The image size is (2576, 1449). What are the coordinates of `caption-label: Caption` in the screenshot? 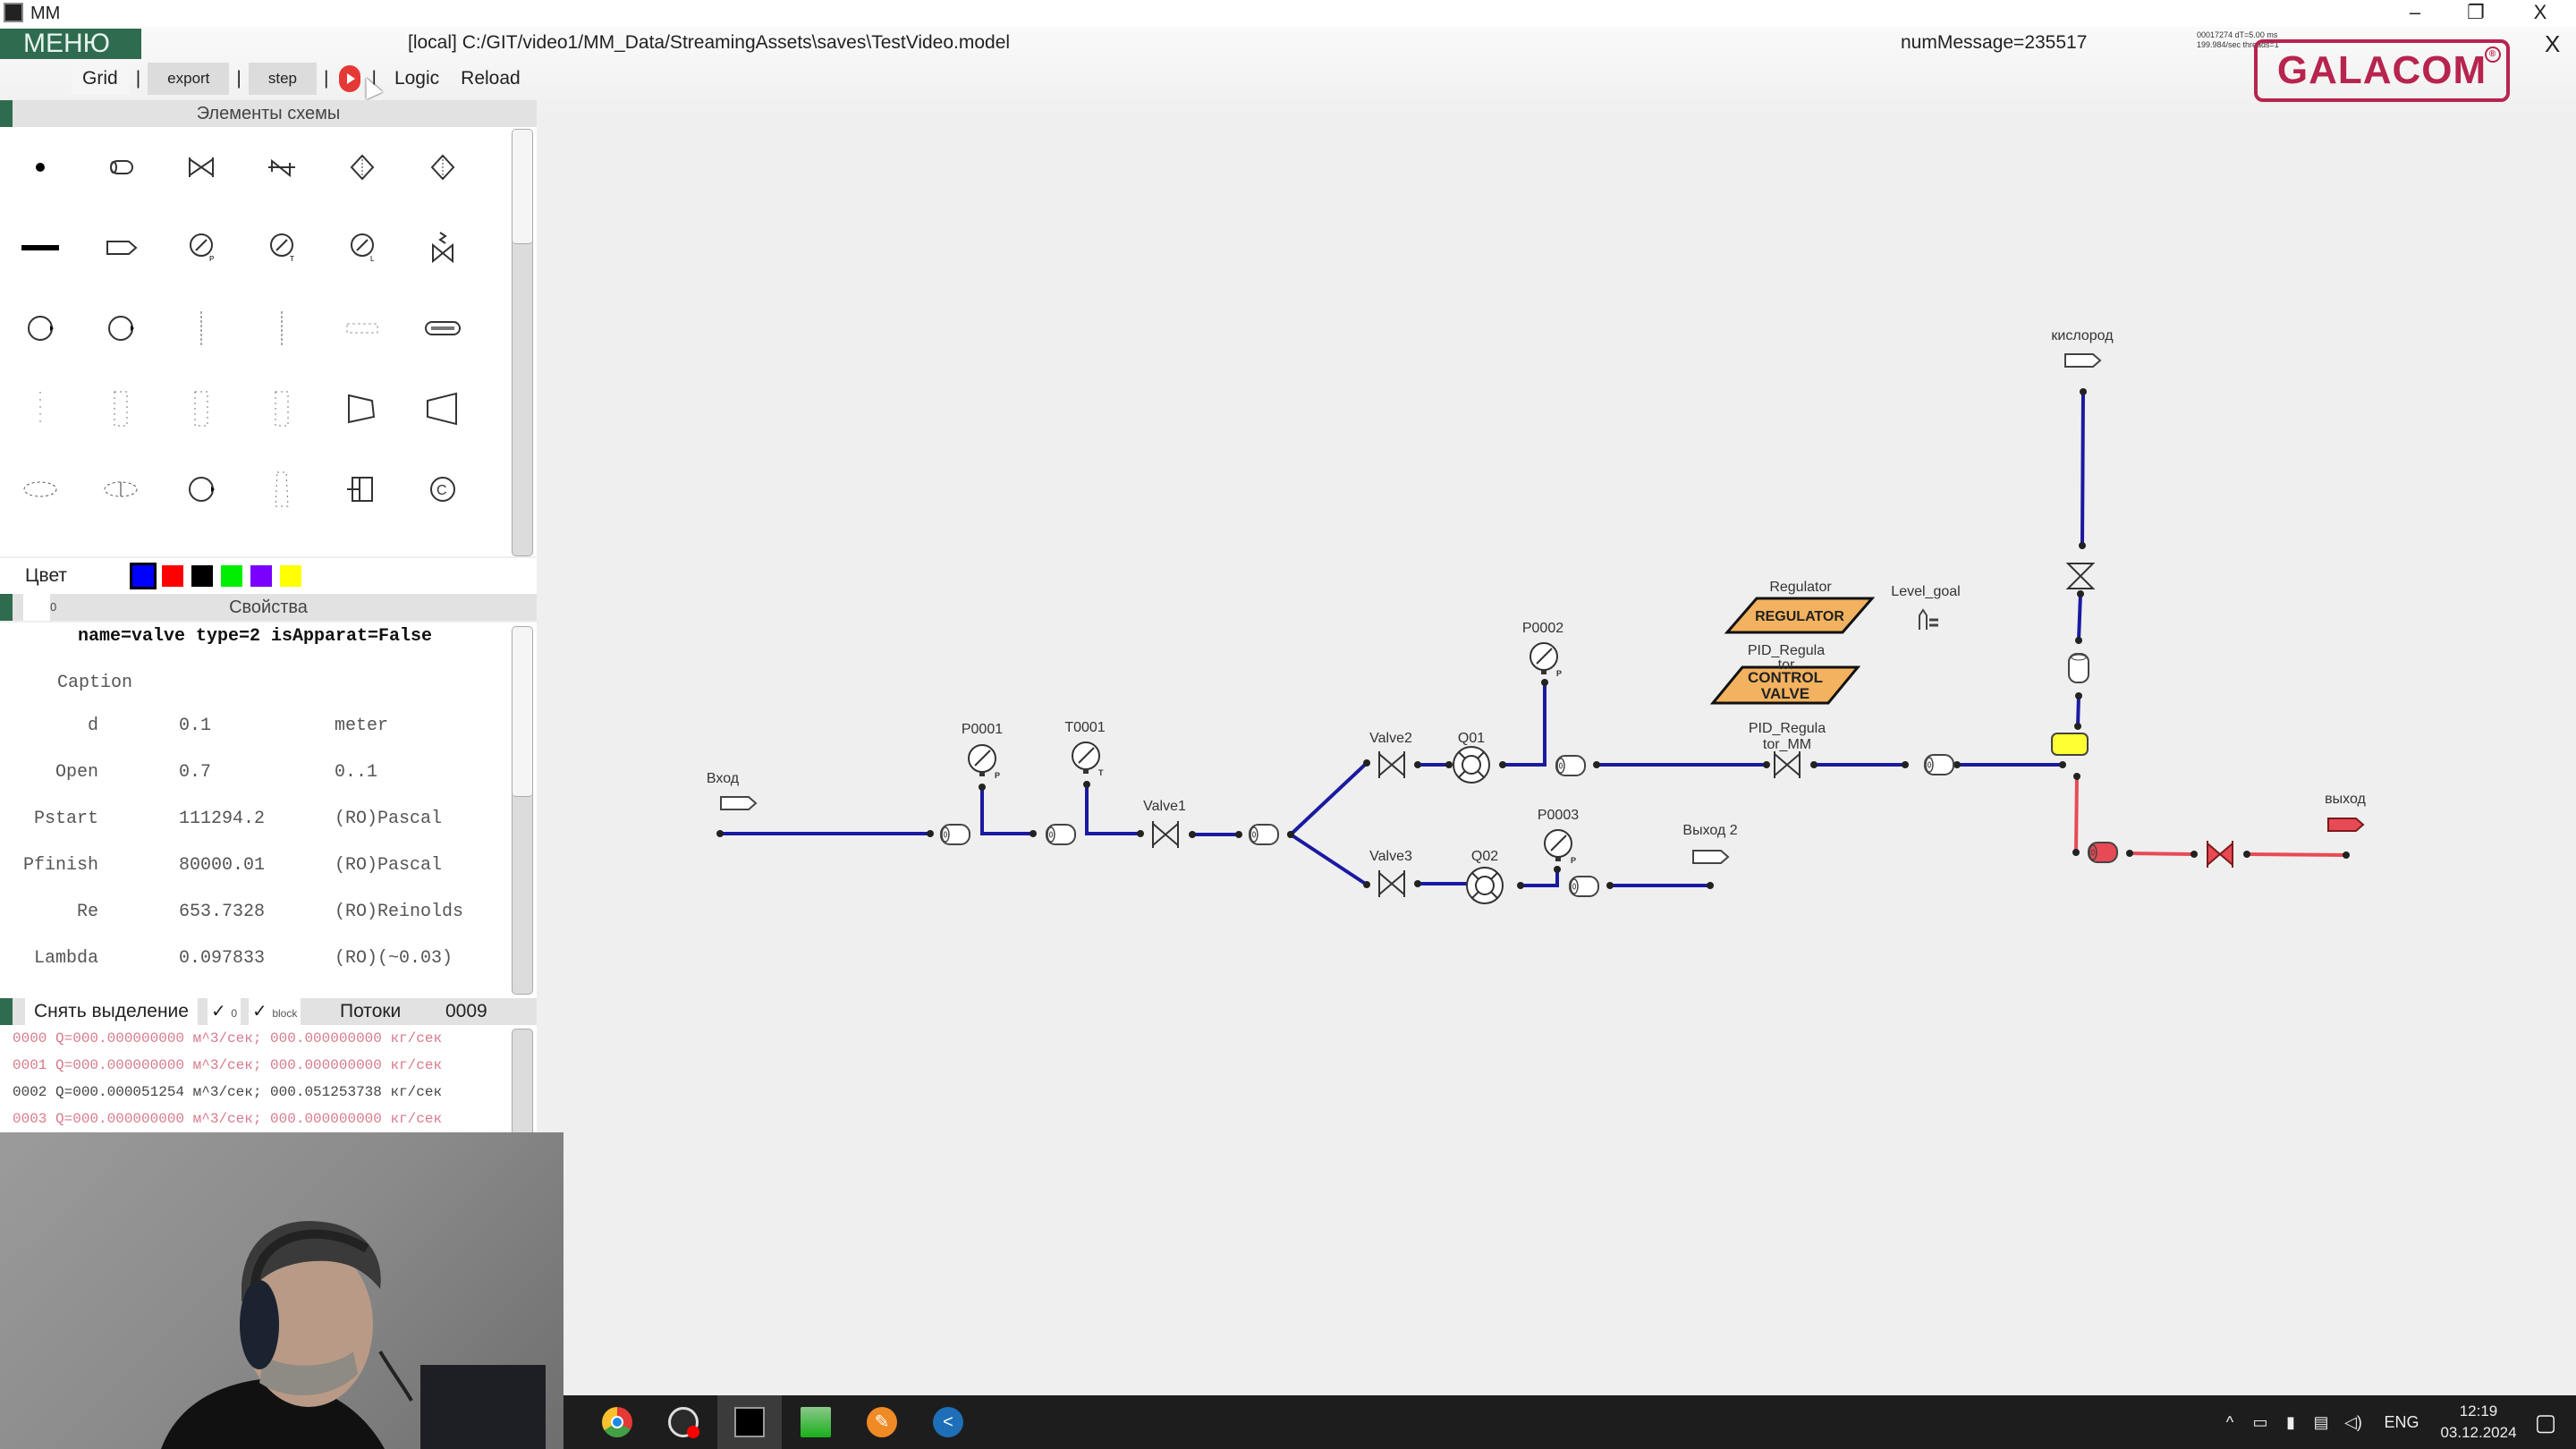 It's located at (94, 683).